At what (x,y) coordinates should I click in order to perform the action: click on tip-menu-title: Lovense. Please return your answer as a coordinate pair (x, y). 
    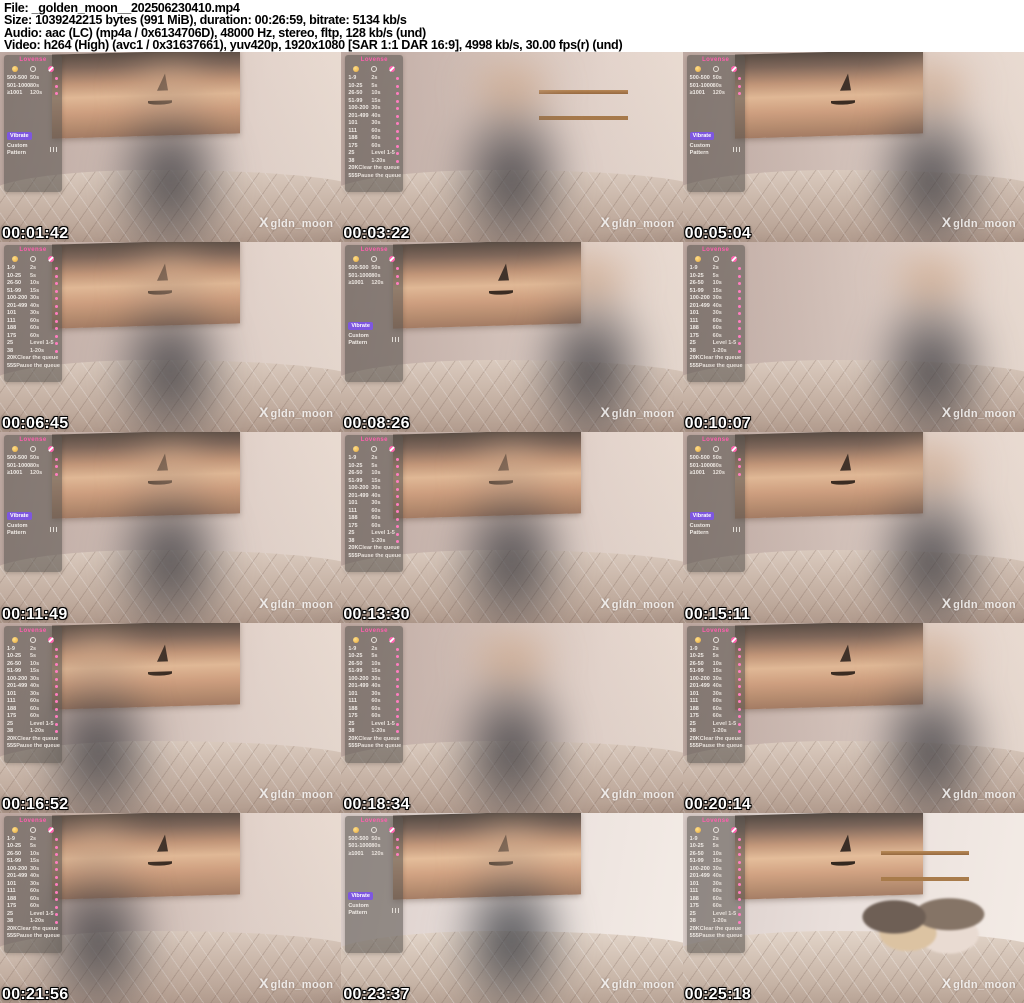
    Looking at the image, I should click on (33, 630).